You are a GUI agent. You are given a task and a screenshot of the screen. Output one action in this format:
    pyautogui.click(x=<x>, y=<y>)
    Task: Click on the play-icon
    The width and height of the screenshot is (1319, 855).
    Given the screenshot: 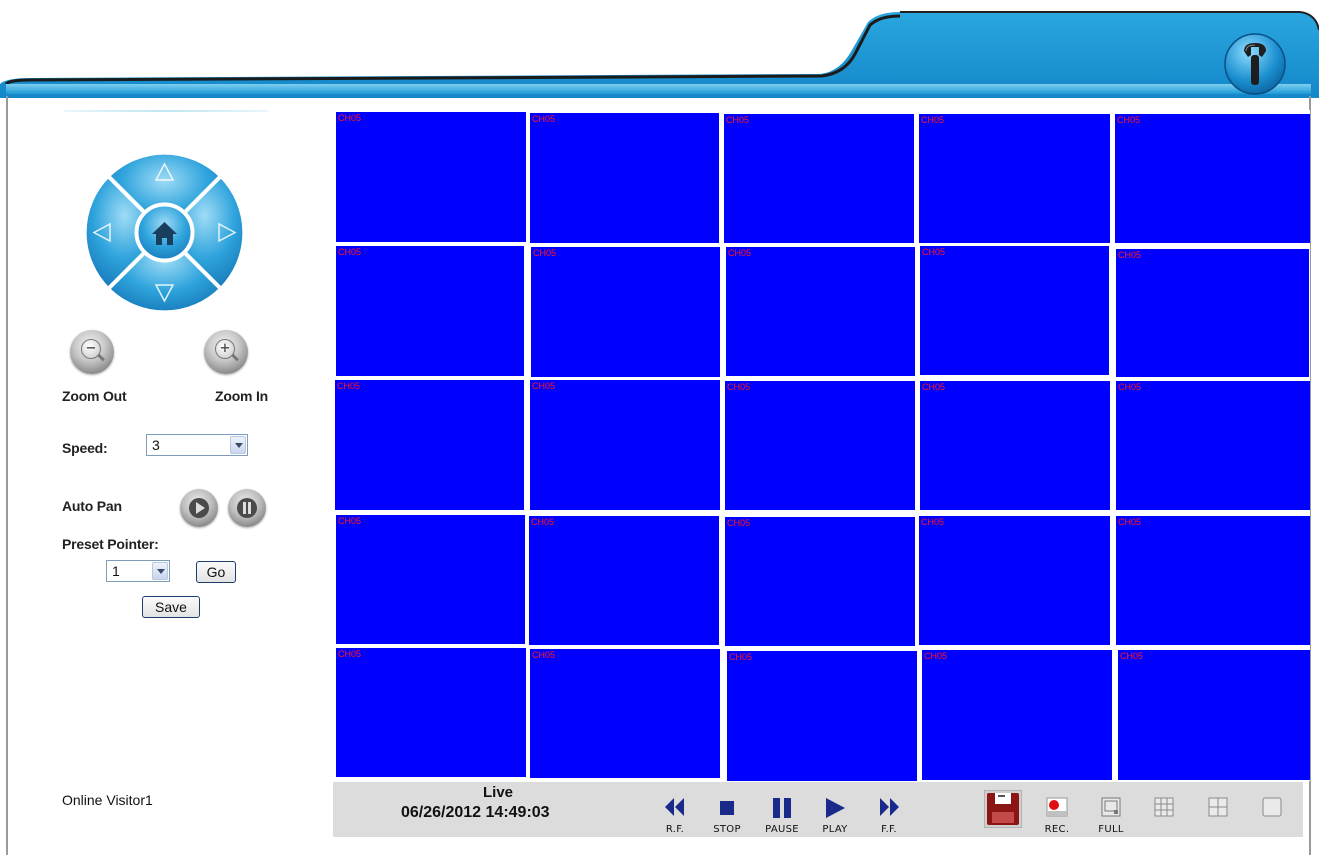 What is the action you would take?
    pyautogui.click(x=200, y=508)
    